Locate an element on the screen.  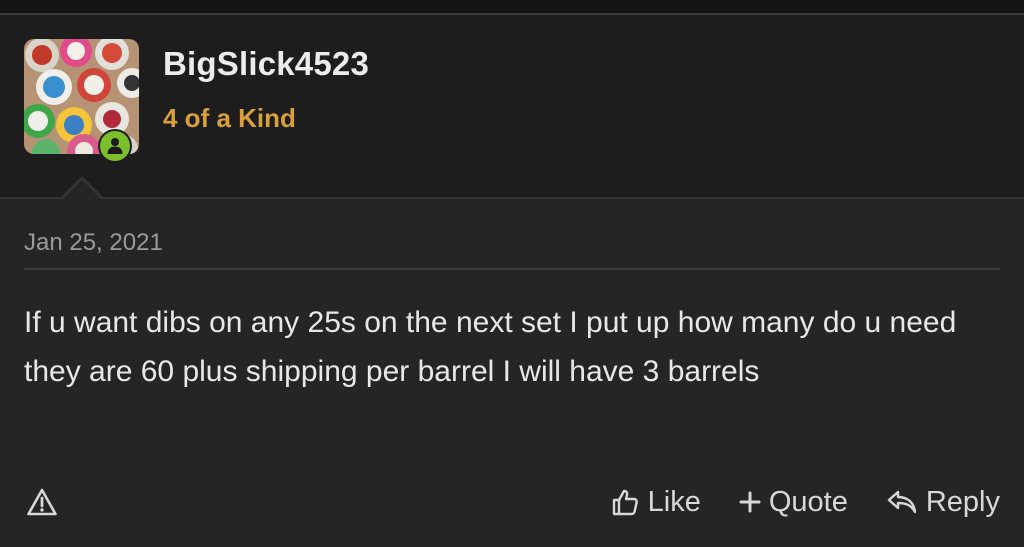
quote-label: Quote is located at coordinates (808, 501).